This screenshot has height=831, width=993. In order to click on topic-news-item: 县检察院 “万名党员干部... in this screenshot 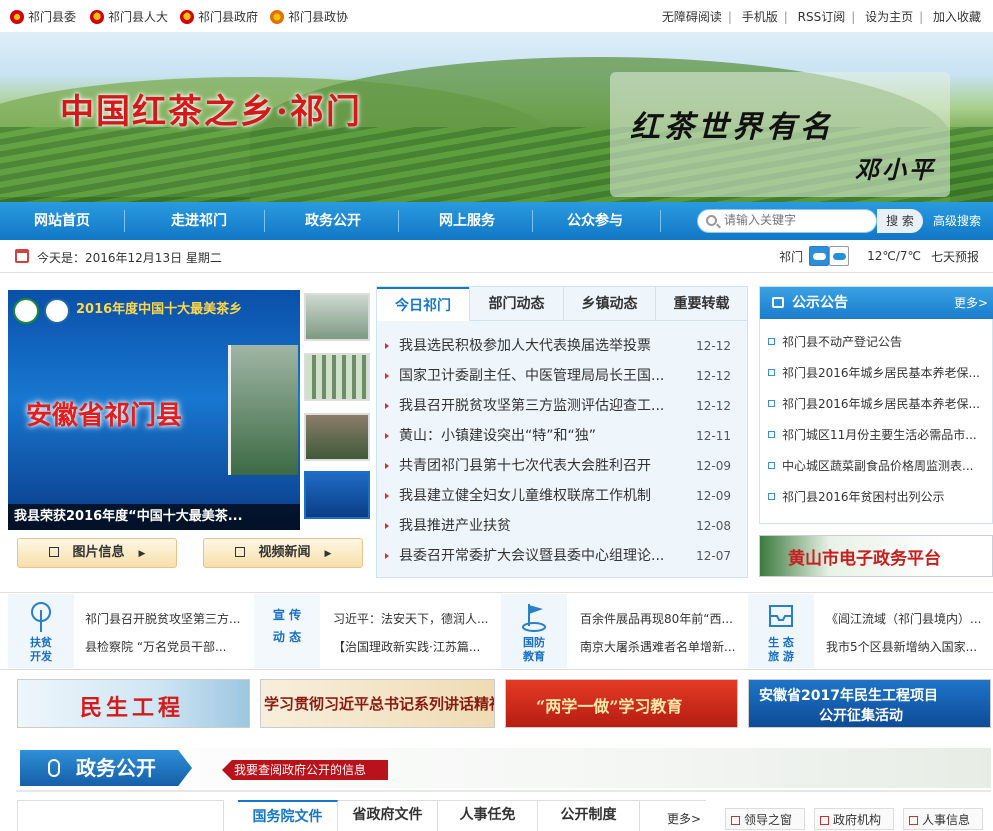, I will do `click(166, 646)`.